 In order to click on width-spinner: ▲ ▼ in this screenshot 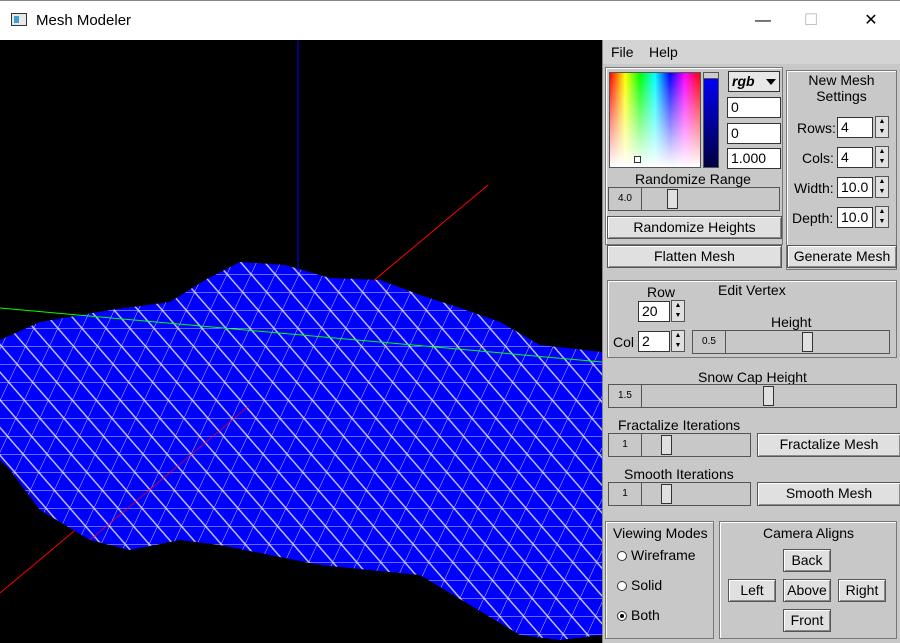, I will do `click(882, 187)`.